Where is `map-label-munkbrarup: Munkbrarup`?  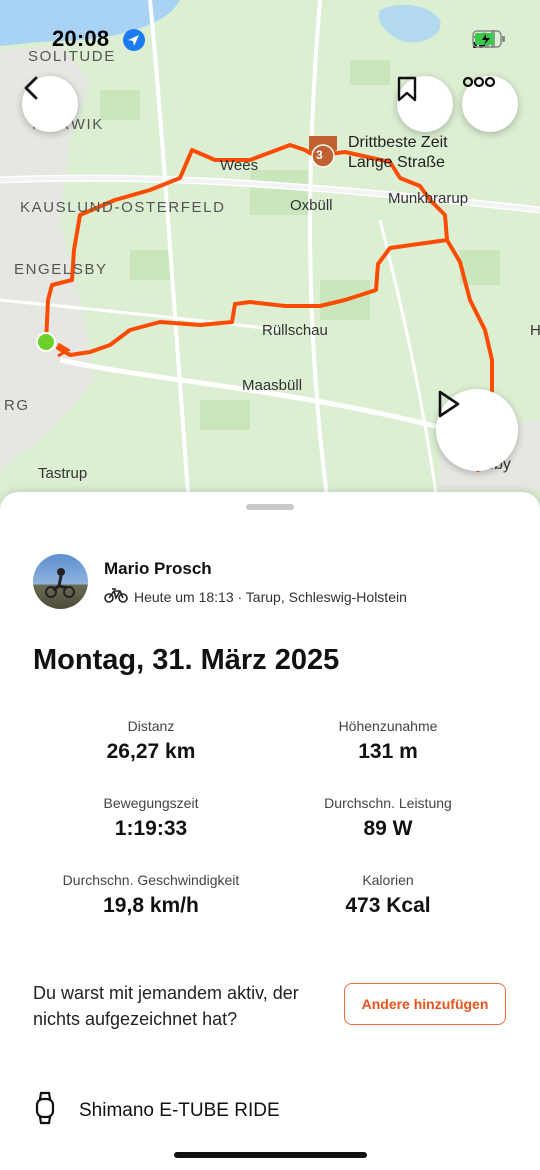 map-label-munkbrarup: Munkbrarup is located at coordinates (428, 198).